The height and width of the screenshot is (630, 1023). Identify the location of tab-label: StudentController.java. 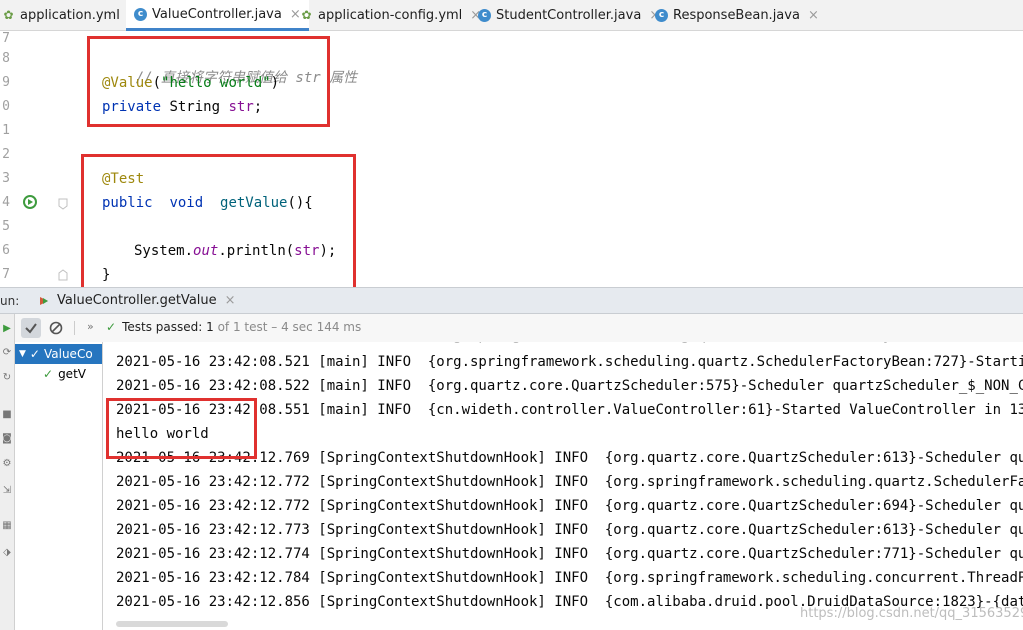
(569, 15).